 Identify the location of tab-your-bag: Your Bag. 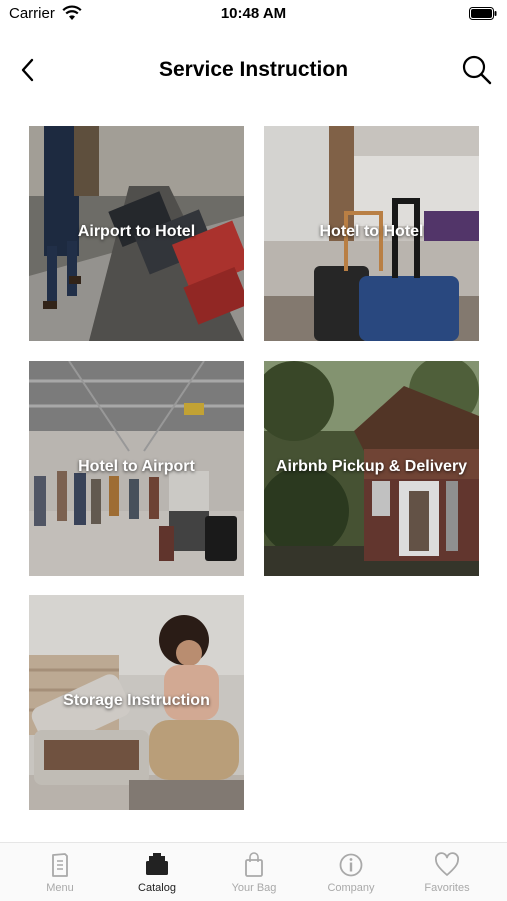
(254, 874).